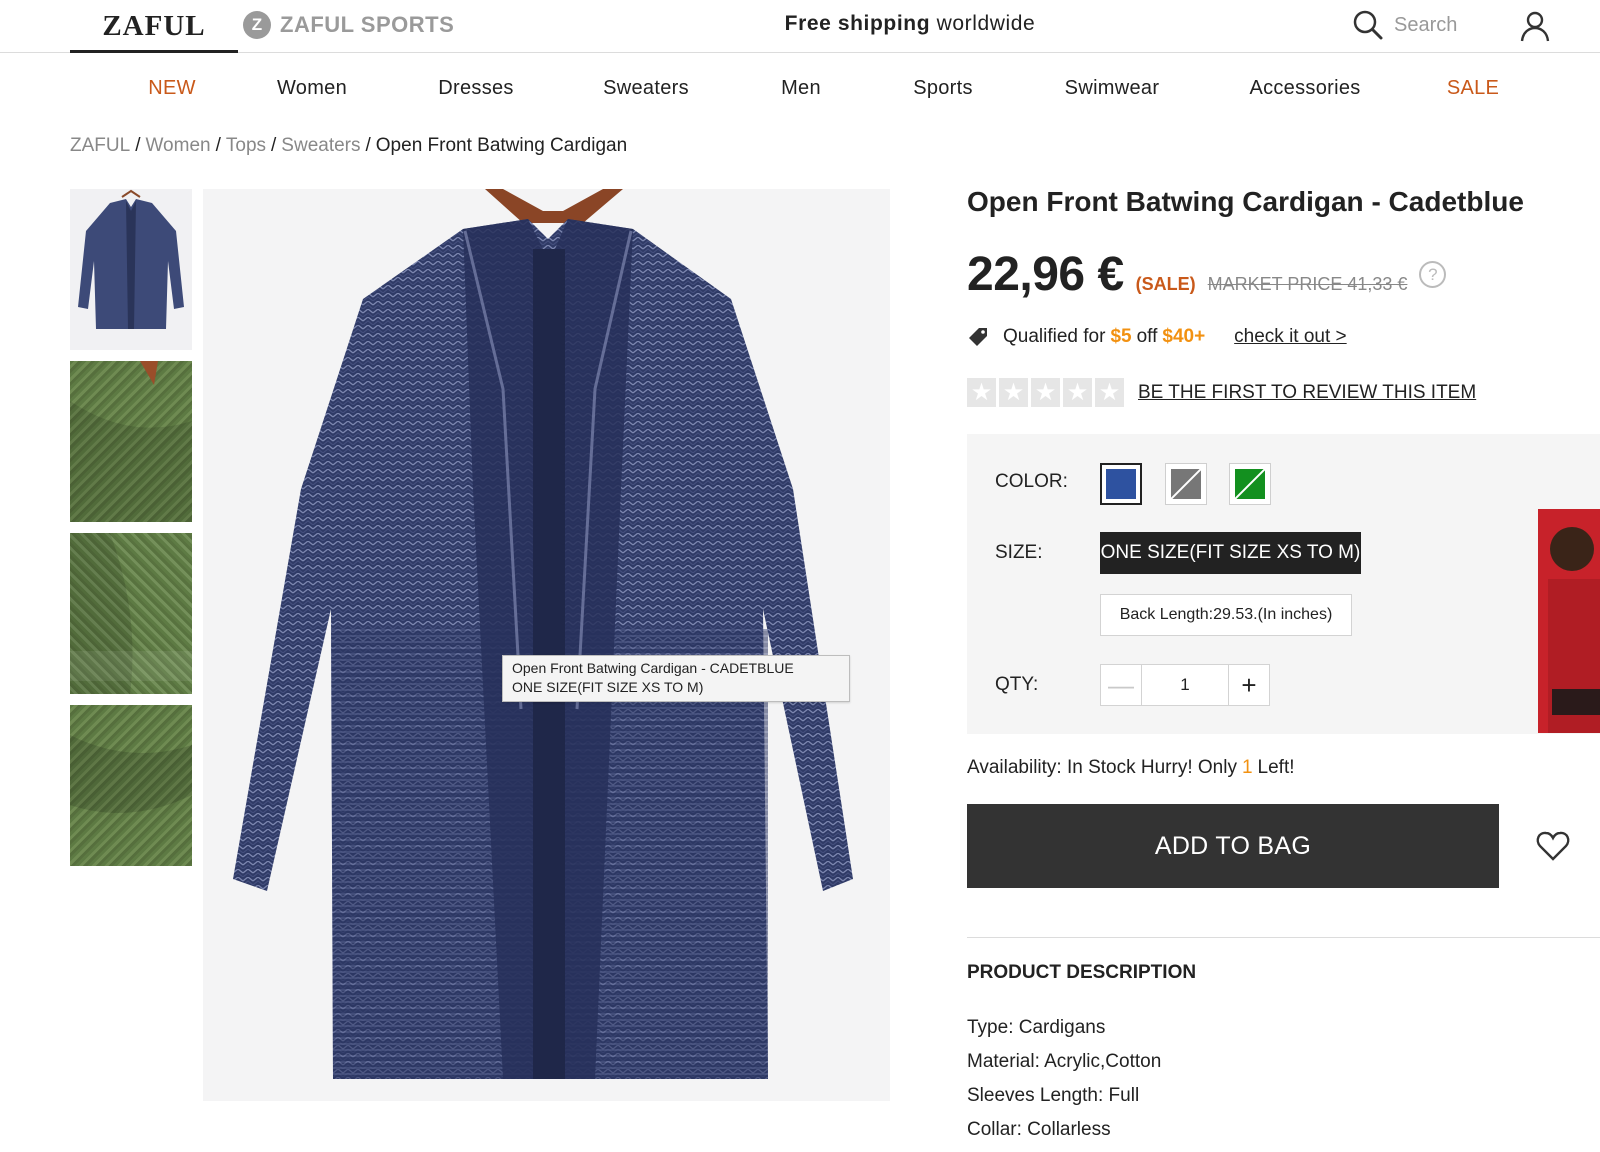 The height and width of the screenshot is (1152, 1600). I want to click on description-line: Collar: Collarless, so click(1039, 1129).